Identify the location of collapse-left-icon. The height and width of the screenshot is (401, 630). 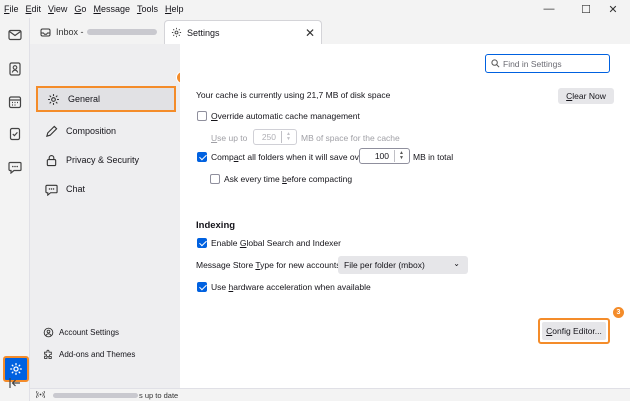
(14, 383).